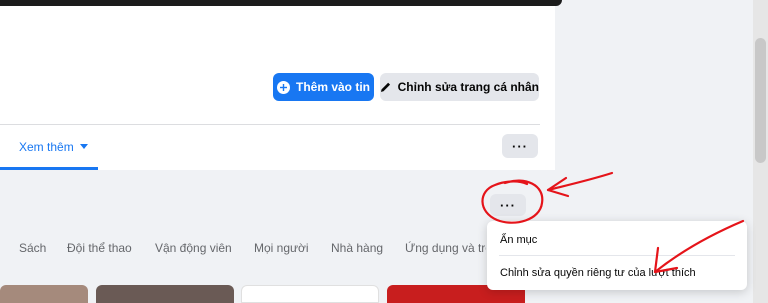 This screenshot has height=303, width=768. I want to click on menu-item-hide-section: Ẩn mục, so click(518, 240).